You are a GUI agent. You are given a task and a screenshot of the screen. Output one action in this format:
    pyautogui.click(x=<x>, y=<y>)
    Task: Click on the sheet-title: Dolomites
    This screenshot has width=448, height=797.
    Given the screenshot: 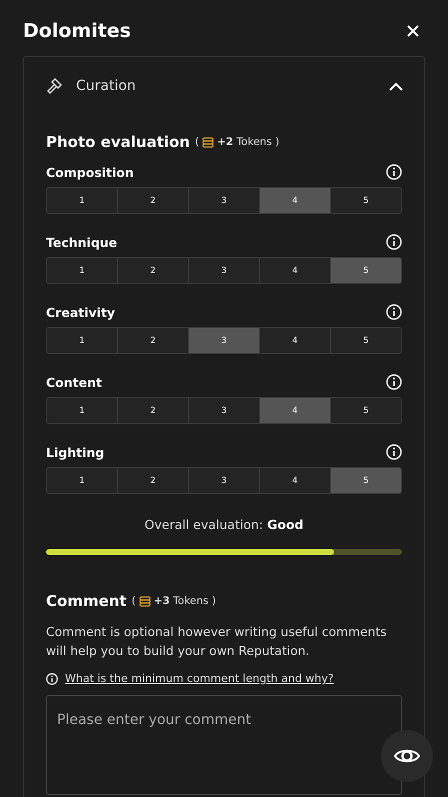 What is the action you would take?
    pyautogui.click(x=77, y=31)
    